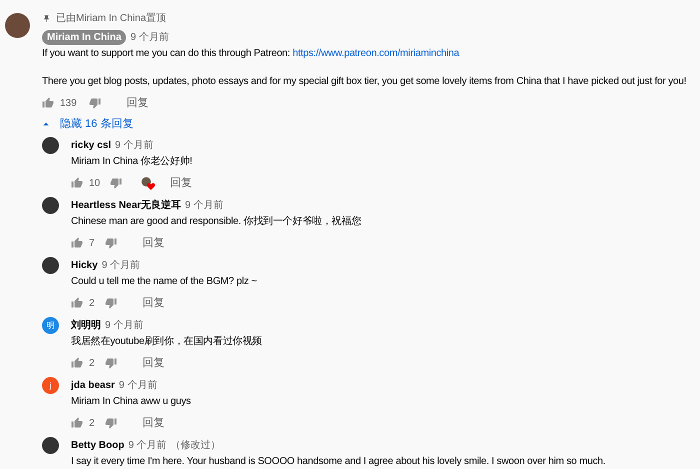 This screenshot has width=700, height=469. What do you see at coordinates (111, 19) in the screenshot?
I see `pinned-label: 已由Miriam In China置顶` at bounding box center [111, 19].